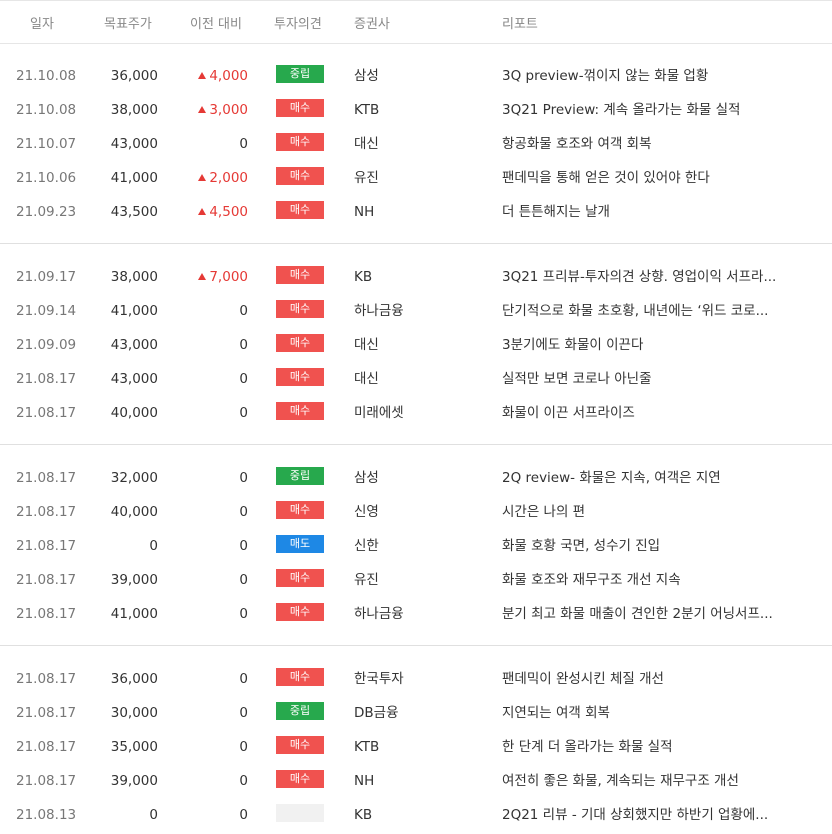 The height and width of the screenshot is (834, 832). I want to click on report-title-link: 지연되는 여객 회복, so click(657, 713).